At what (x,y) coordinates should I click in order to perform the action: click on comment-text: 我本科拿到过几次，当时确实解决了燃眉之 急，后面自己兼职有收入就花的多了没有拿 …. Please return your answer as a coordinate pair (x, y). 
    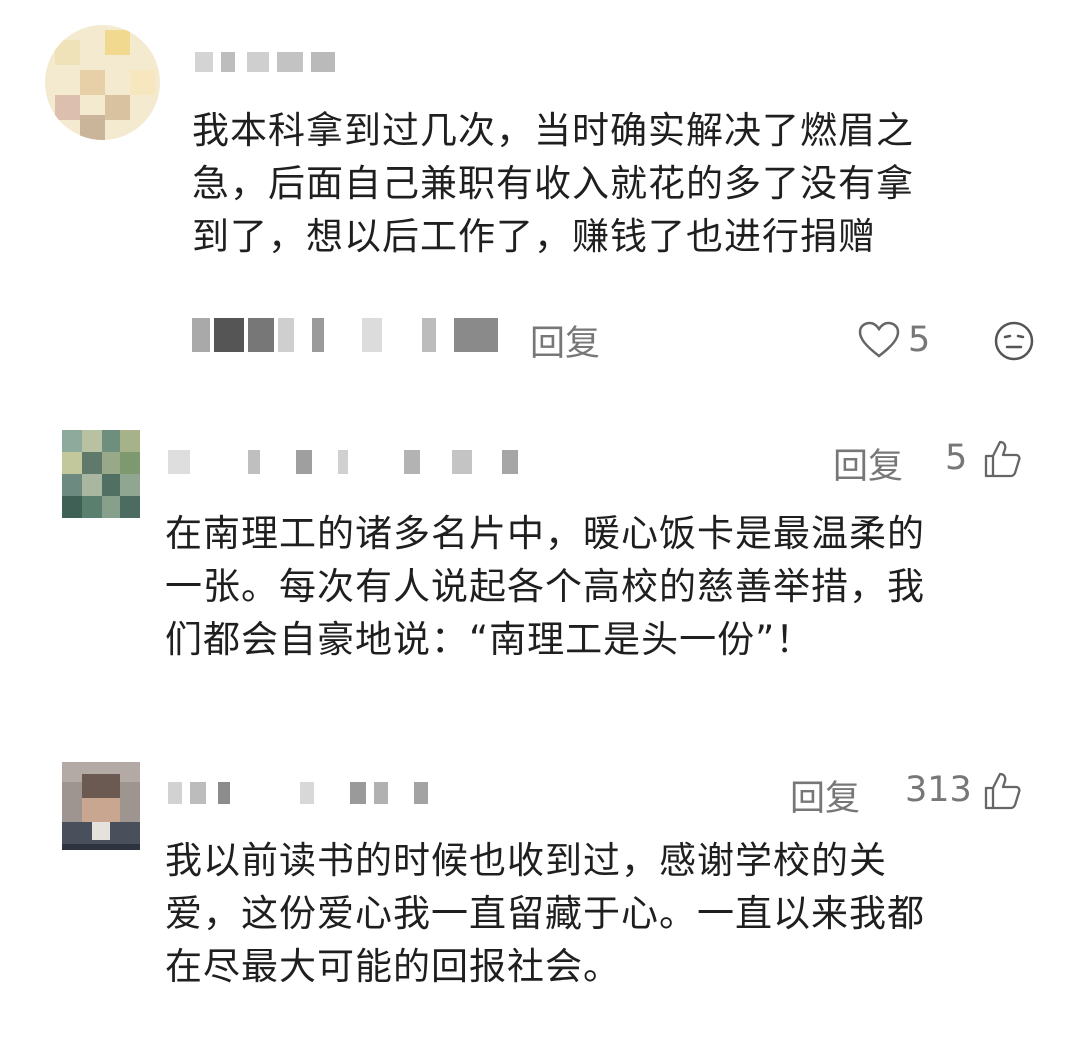
    Looking at the image, I should click on (553, 183).